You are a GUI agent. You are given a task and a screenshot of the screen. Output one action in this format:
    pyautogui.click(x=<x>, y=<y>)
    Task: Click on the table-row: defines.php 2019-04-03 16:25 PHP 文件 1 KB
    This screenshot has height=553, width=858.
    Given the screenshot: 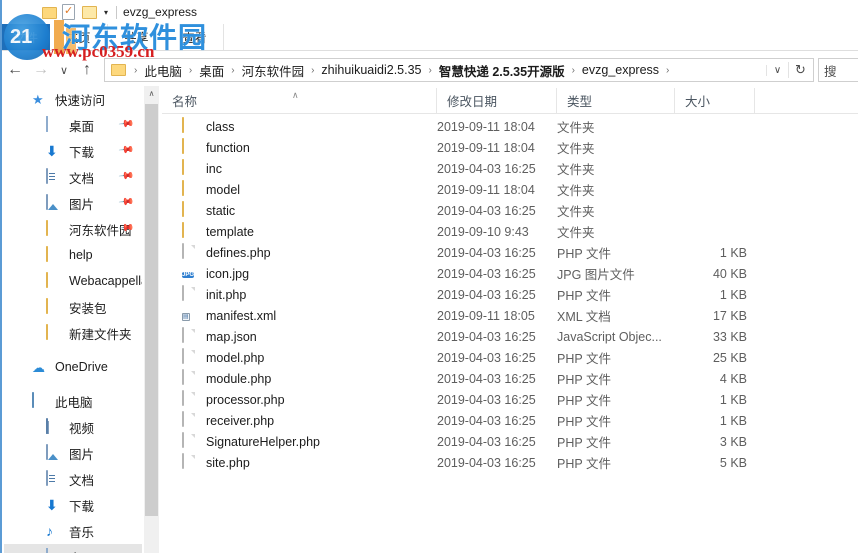 What is the action you would take?
    pyautogui.click(x=510, y=252)
    